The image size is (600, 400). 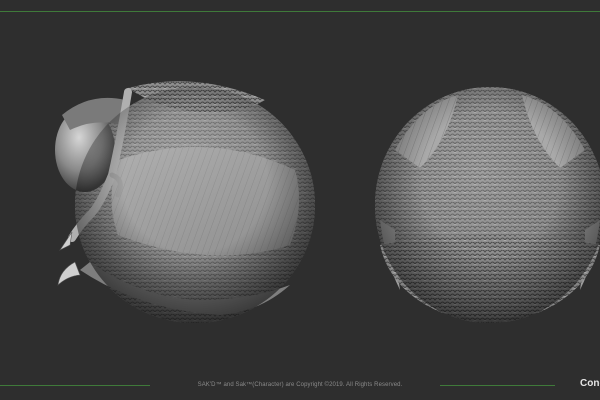 What do you see at coordinates (69, 273) in the screenshot?
I see `left-lower-claw` at bounding box center [69, 273].